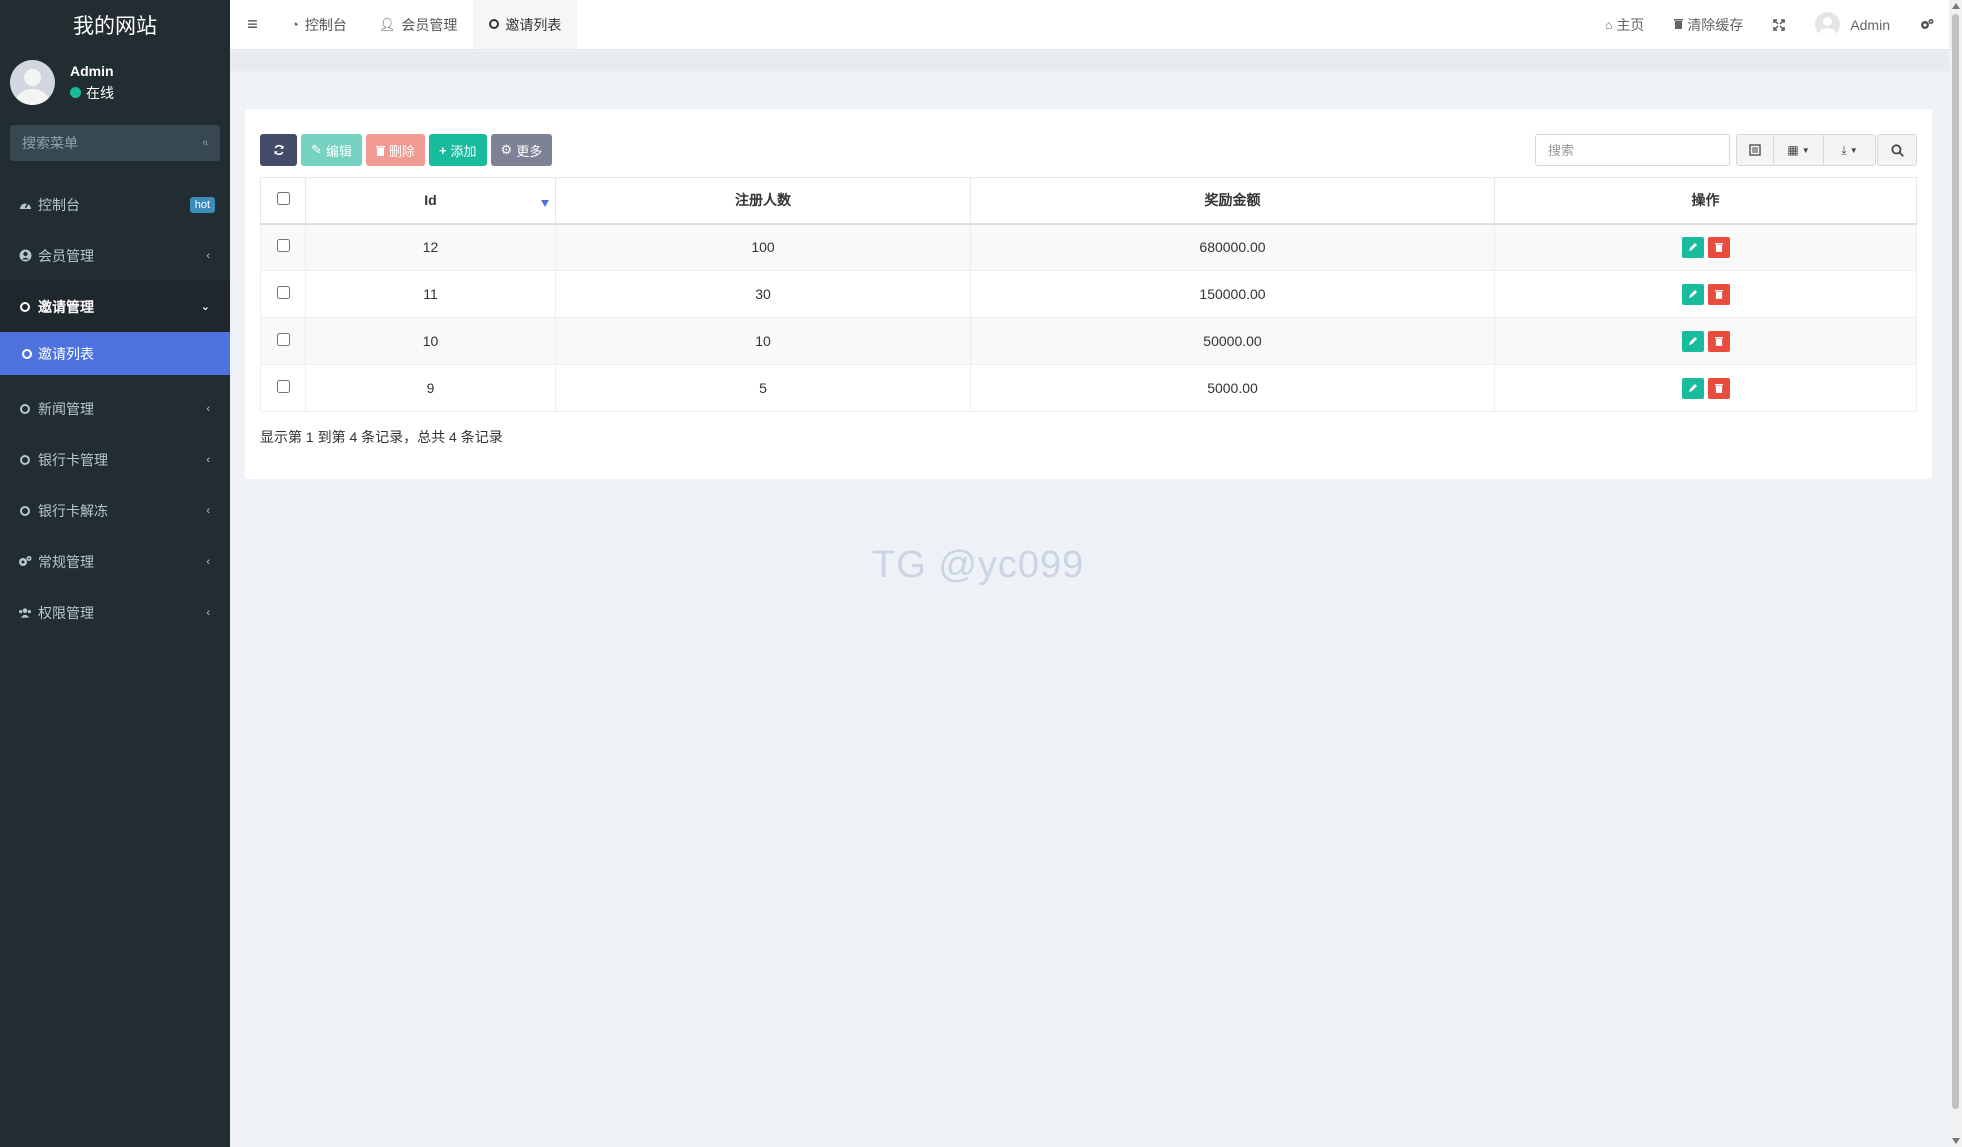  I want to click on select-all-checkbox, so click(283, 199).